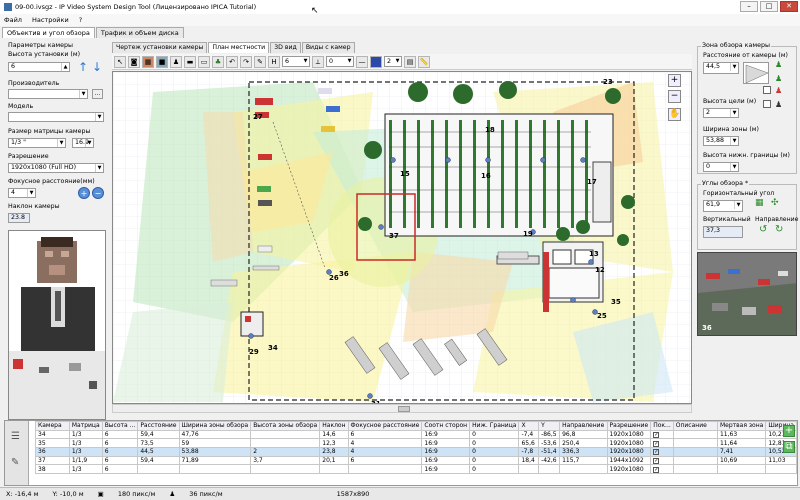  Describe the element at coordinates (285, 426) in the screenshot. I see `col-header: Высота зоны обзора` at that location.